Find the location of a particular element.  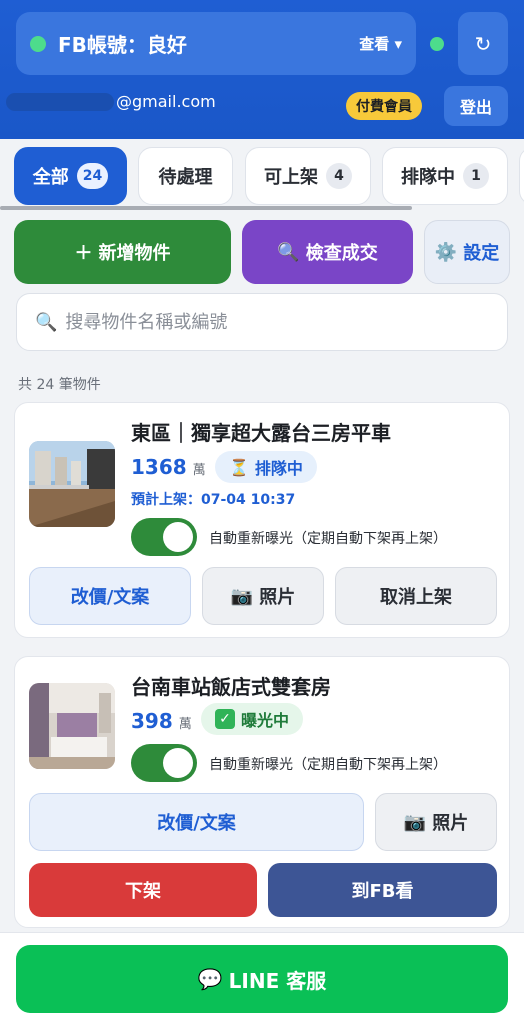

paid-member-badge: 付費會員 is located at coordinates (384, 106).